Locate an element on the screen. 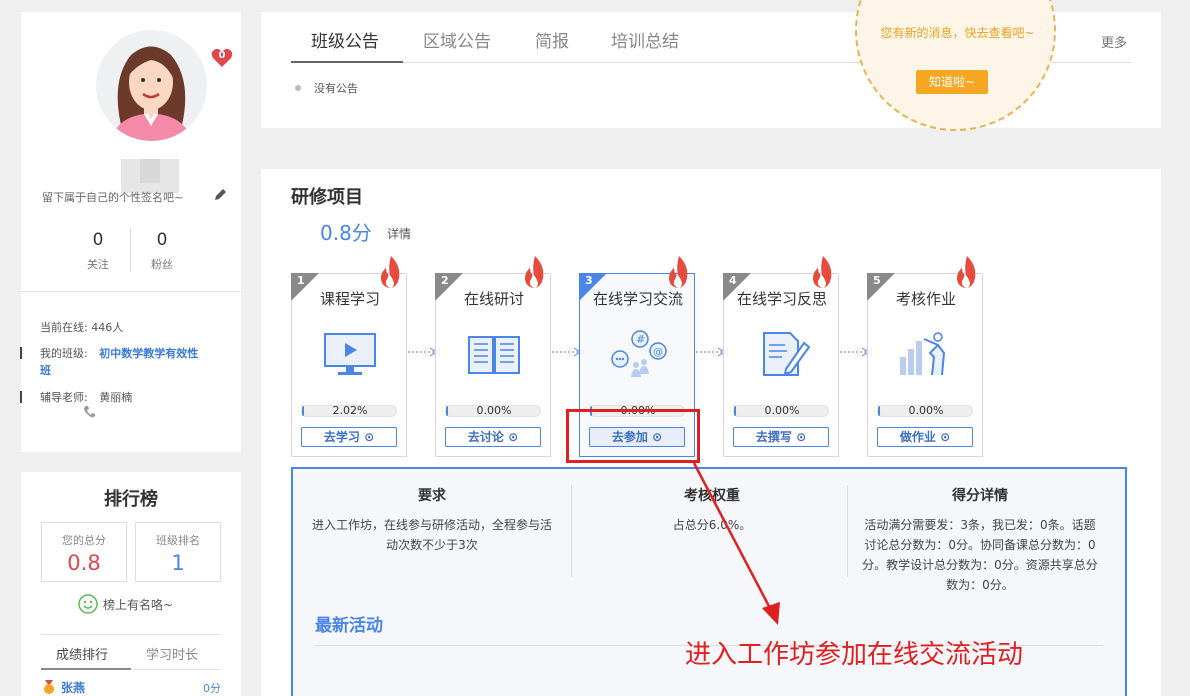 The width and height of the screenshot is (1190, 696). progress-text: 2.02% is located at coordinates (350, 410).